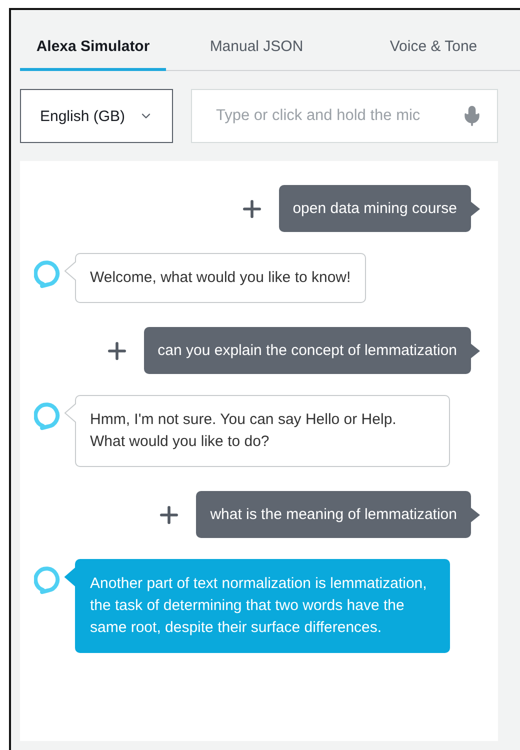 The image size is (520, 750). Describe the element at coordinates (262, 606) in the screenshot. I see `alexa-message: Another part of text normalization is lemmatization, the task of determining that two words have the same root, despite their surface differences.` at that location.